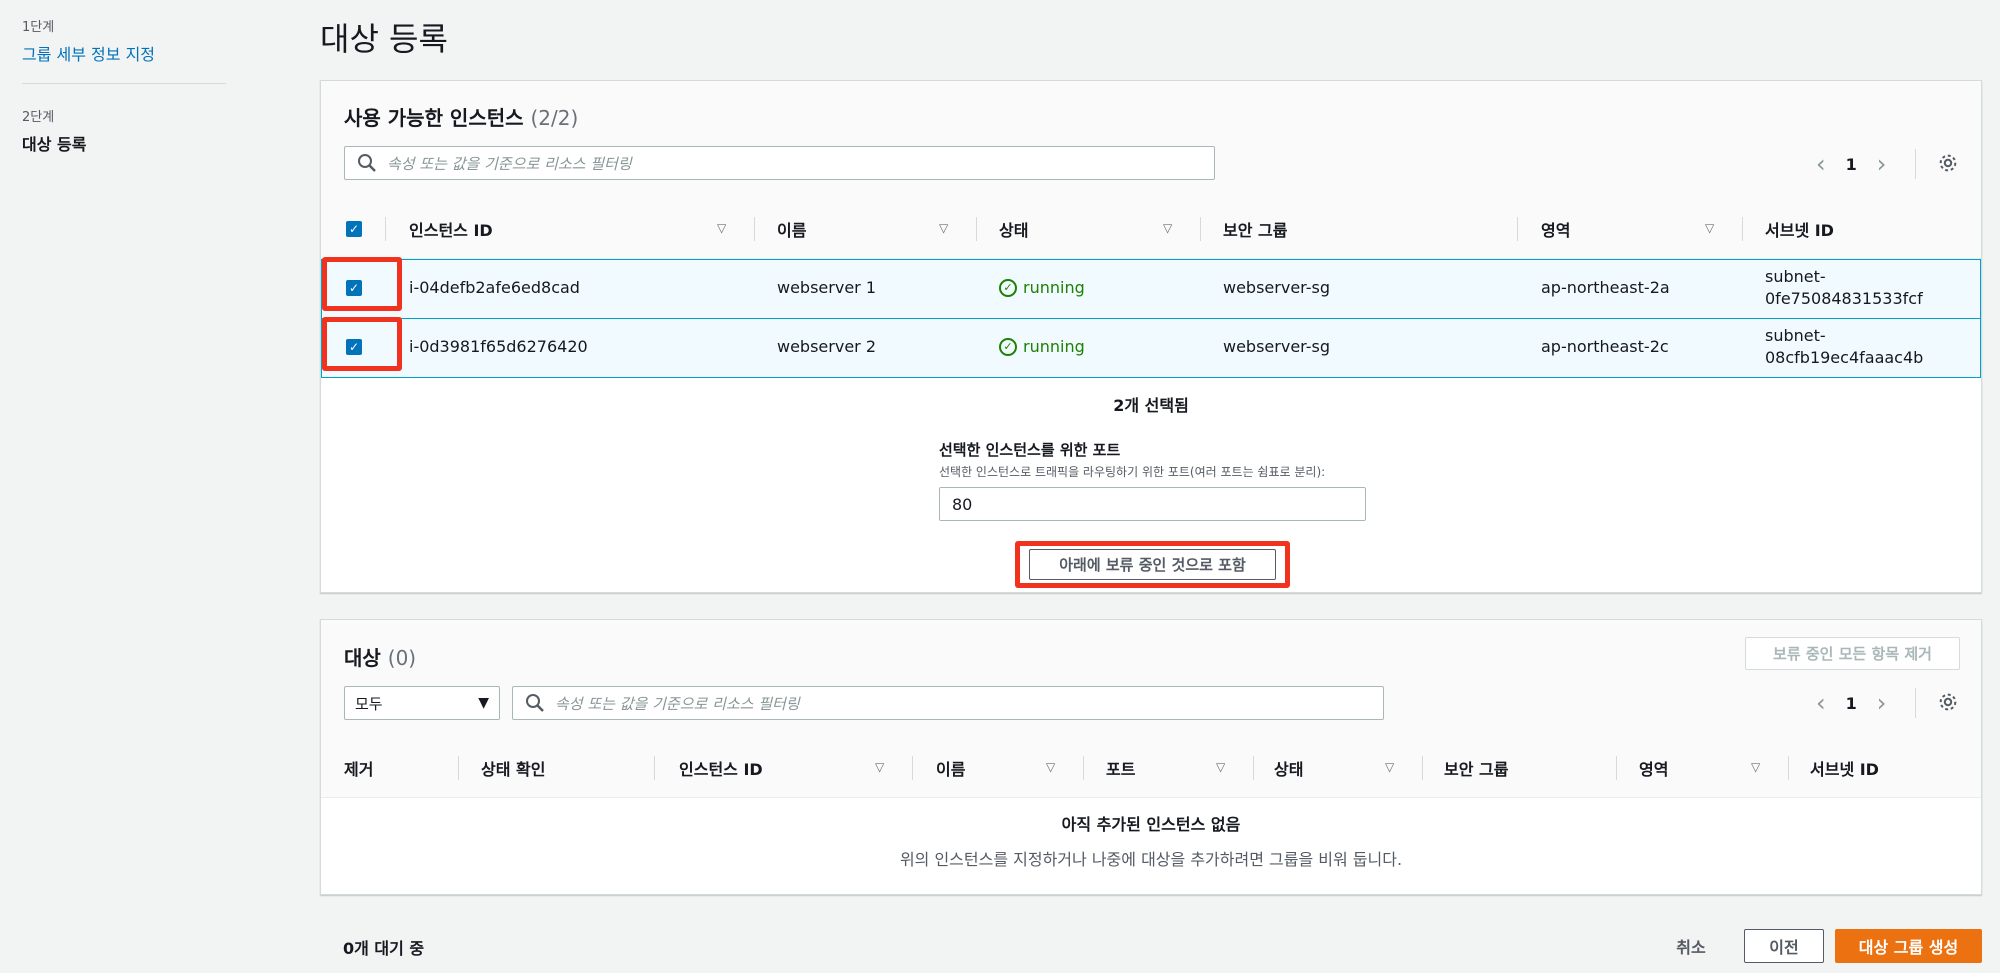 This screenshot has height=973, width=2000. What do you see at coordinates (677, 703) in the screenshot?
I see `targets-search-placeholder: 속성 또는 값을 기준으로 리소스 필터링` at bounding box center [677, 703].